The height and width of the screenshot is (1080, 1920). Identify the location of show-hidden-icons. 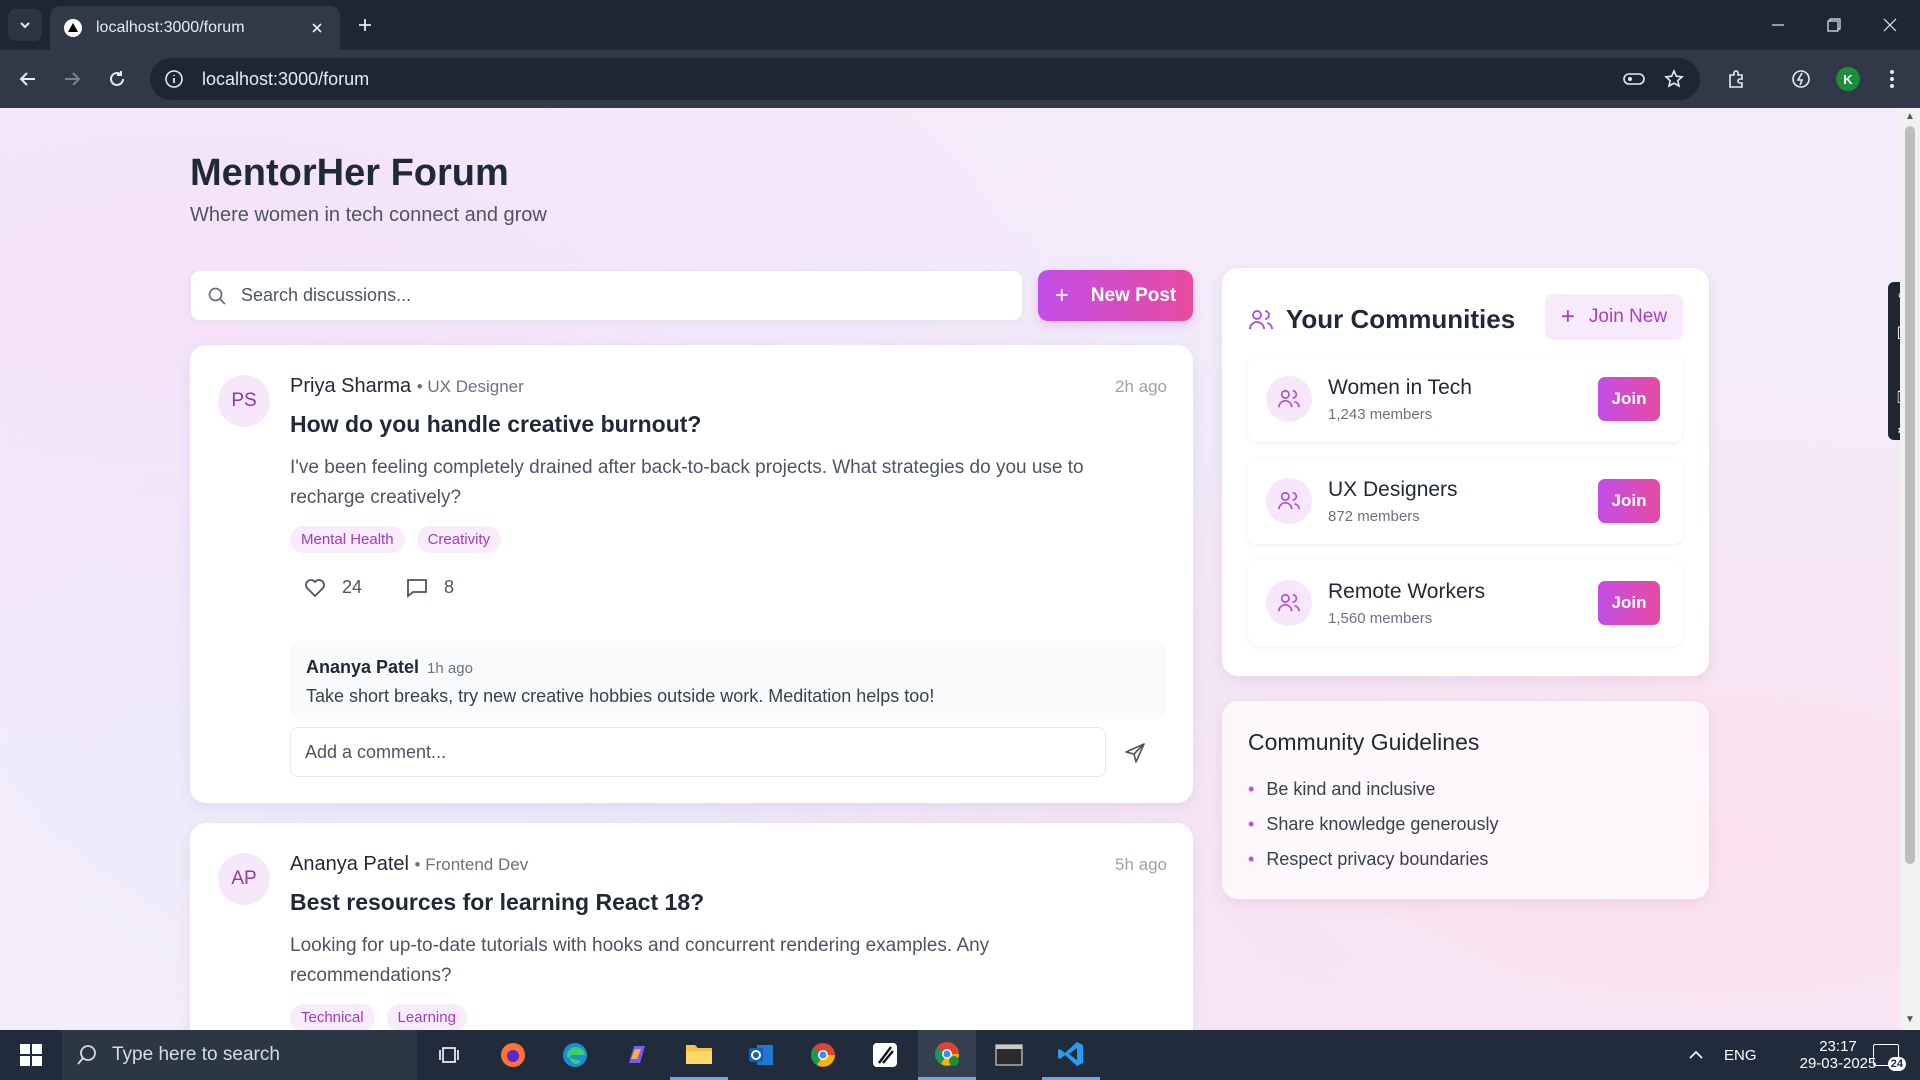
(1696, 1055).